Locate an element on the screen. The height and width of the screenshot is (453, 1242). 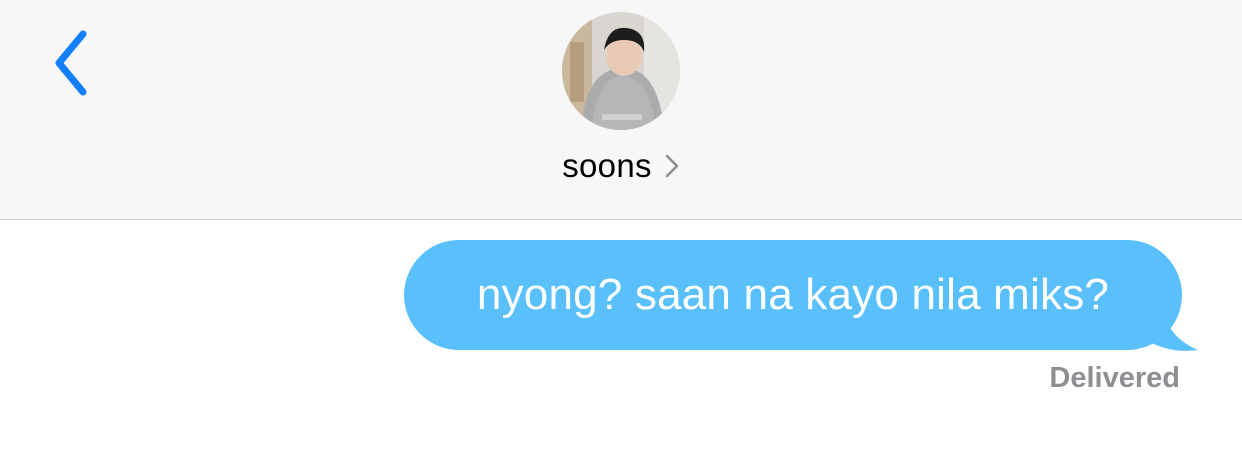
contact-name: soons is located at coordinates (607, 165).